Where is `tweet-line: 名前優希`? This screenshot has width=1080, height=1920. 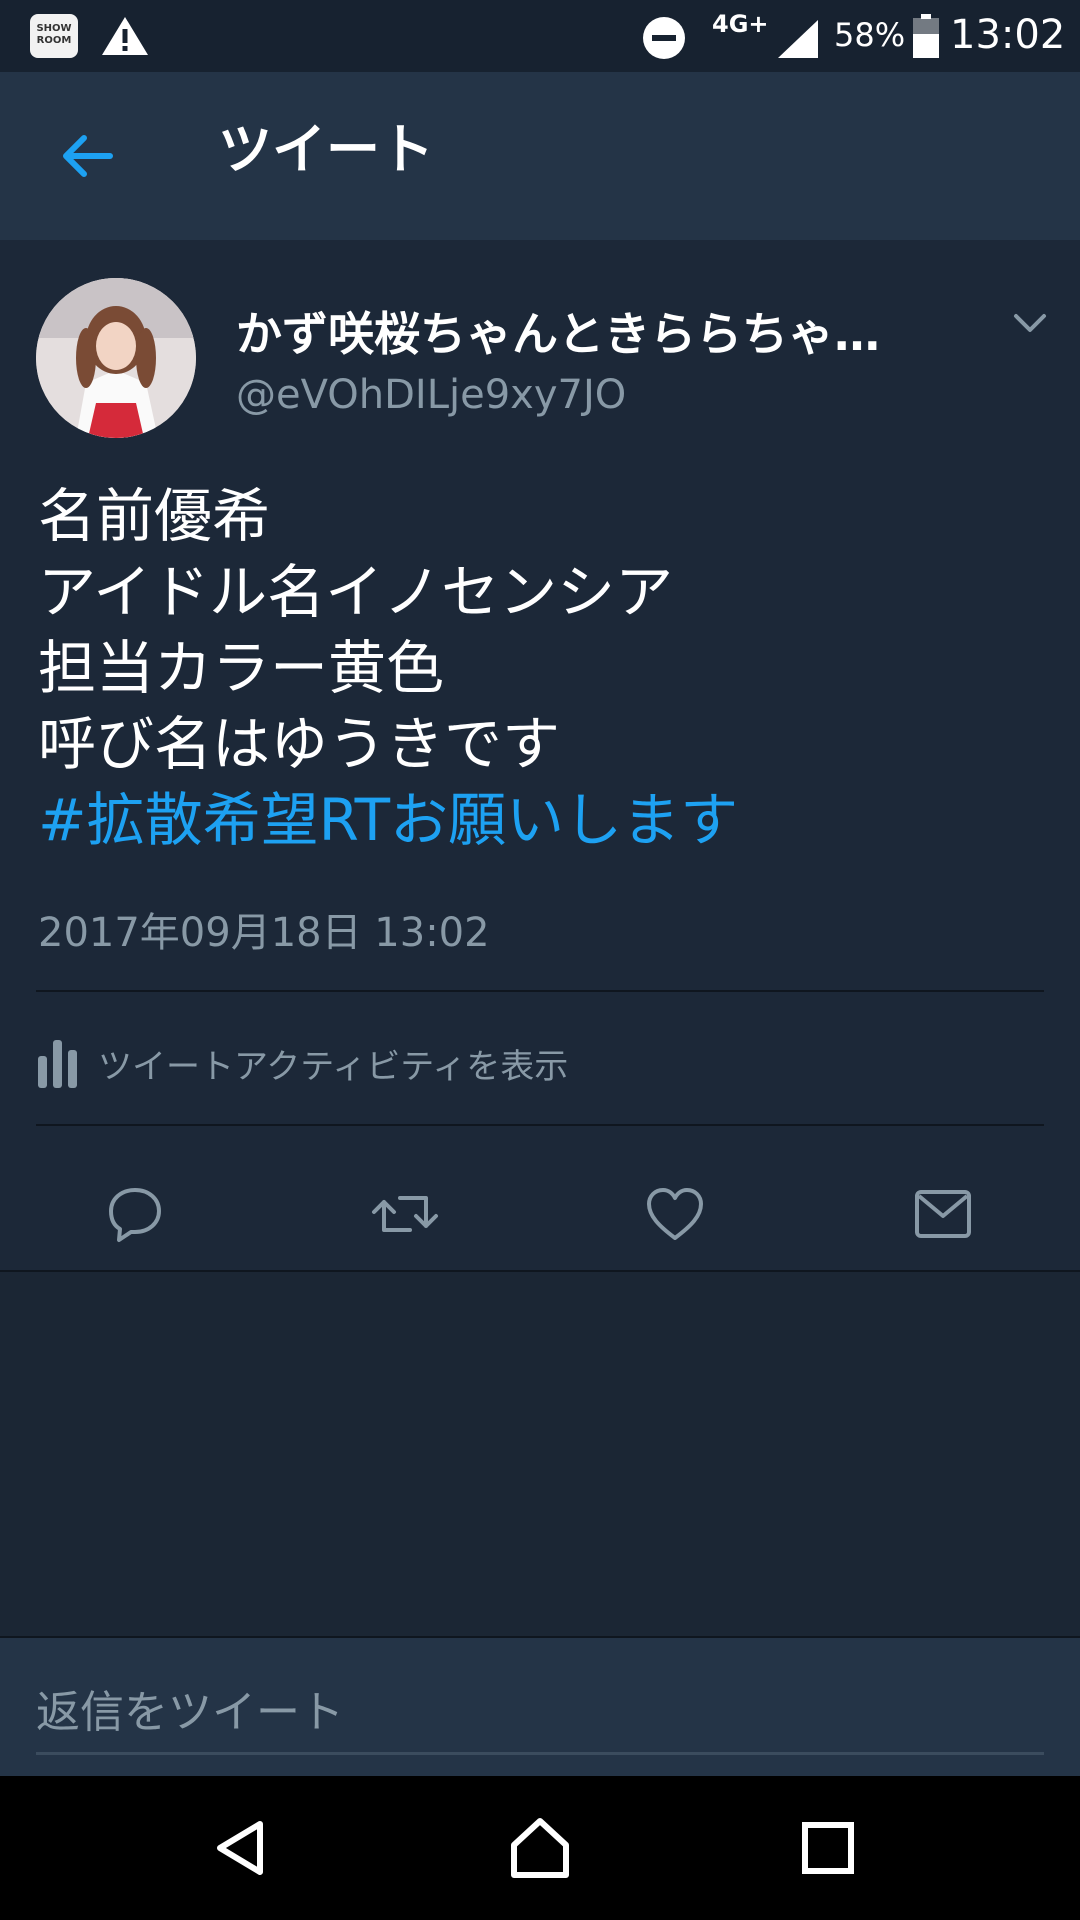 tweet-line: 名前優希 is located at coordinates (154, 516).